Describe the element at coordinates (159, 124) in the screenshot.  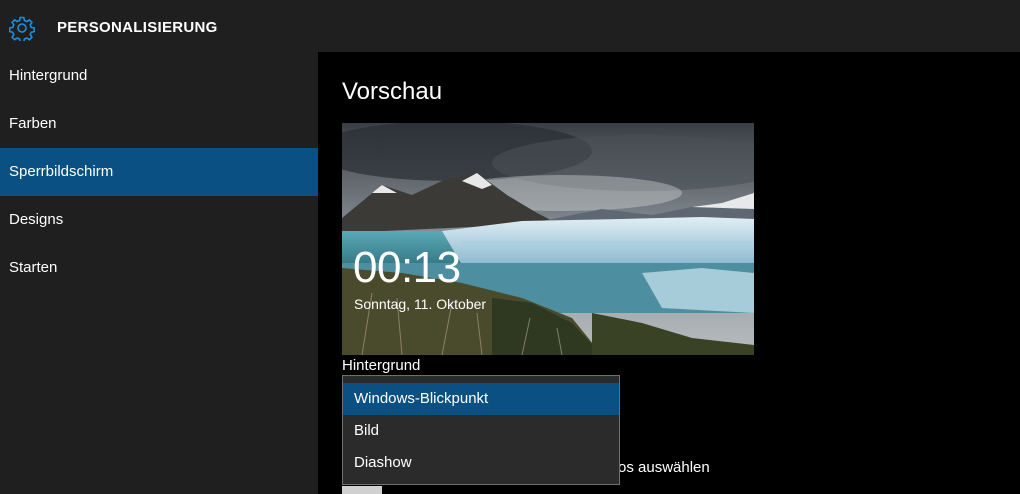
I see `sidebar-item-farben: Farben` at that location.